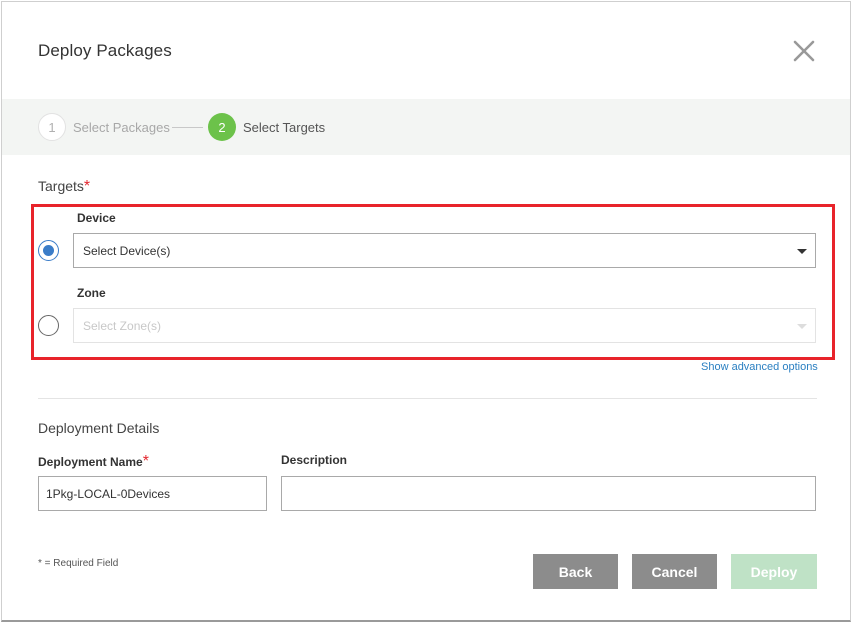  I want to click on required-field-note: * = Required Field, so click(78, 563).